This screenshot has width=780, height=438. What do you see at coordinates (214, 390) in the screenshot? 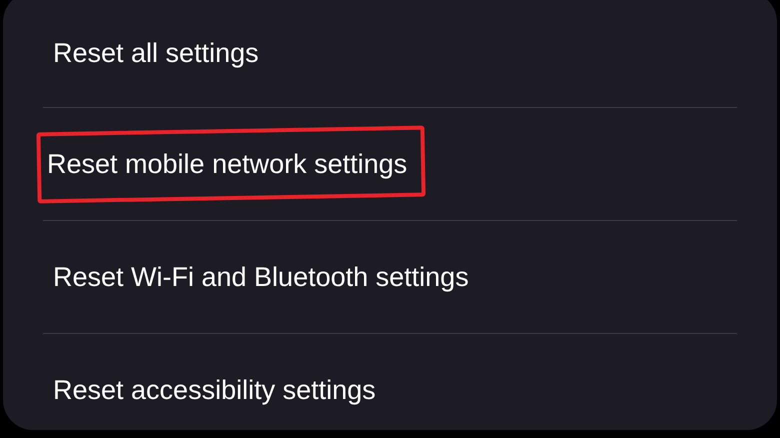
I see `menu-item: Reset accessibility settings` at bounding box center [214, 390].